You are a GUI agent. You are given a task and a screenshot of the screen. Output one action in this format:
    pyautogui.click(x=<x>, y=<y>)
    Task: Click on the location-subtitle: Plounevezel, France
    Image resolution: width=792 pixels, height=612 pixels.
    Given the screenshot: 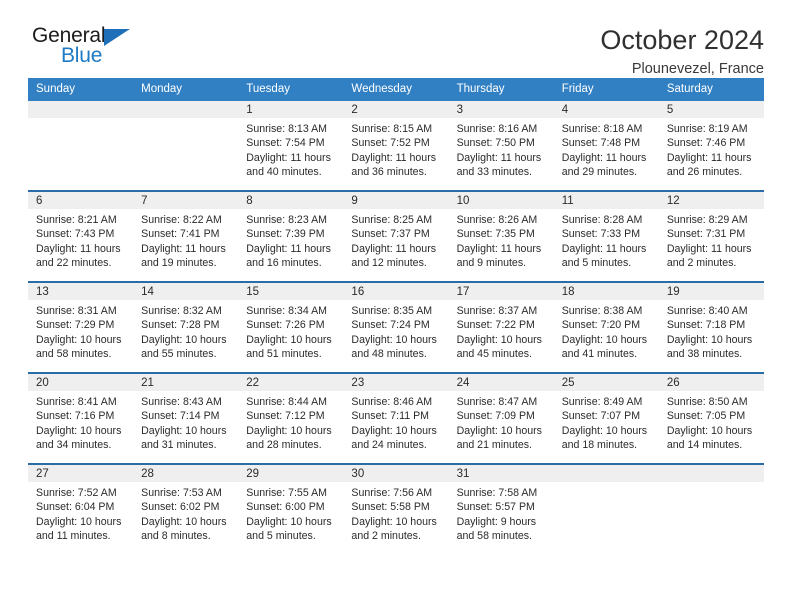 What is the action you would take?
    pyautogui.click(x=697, y=69)
    